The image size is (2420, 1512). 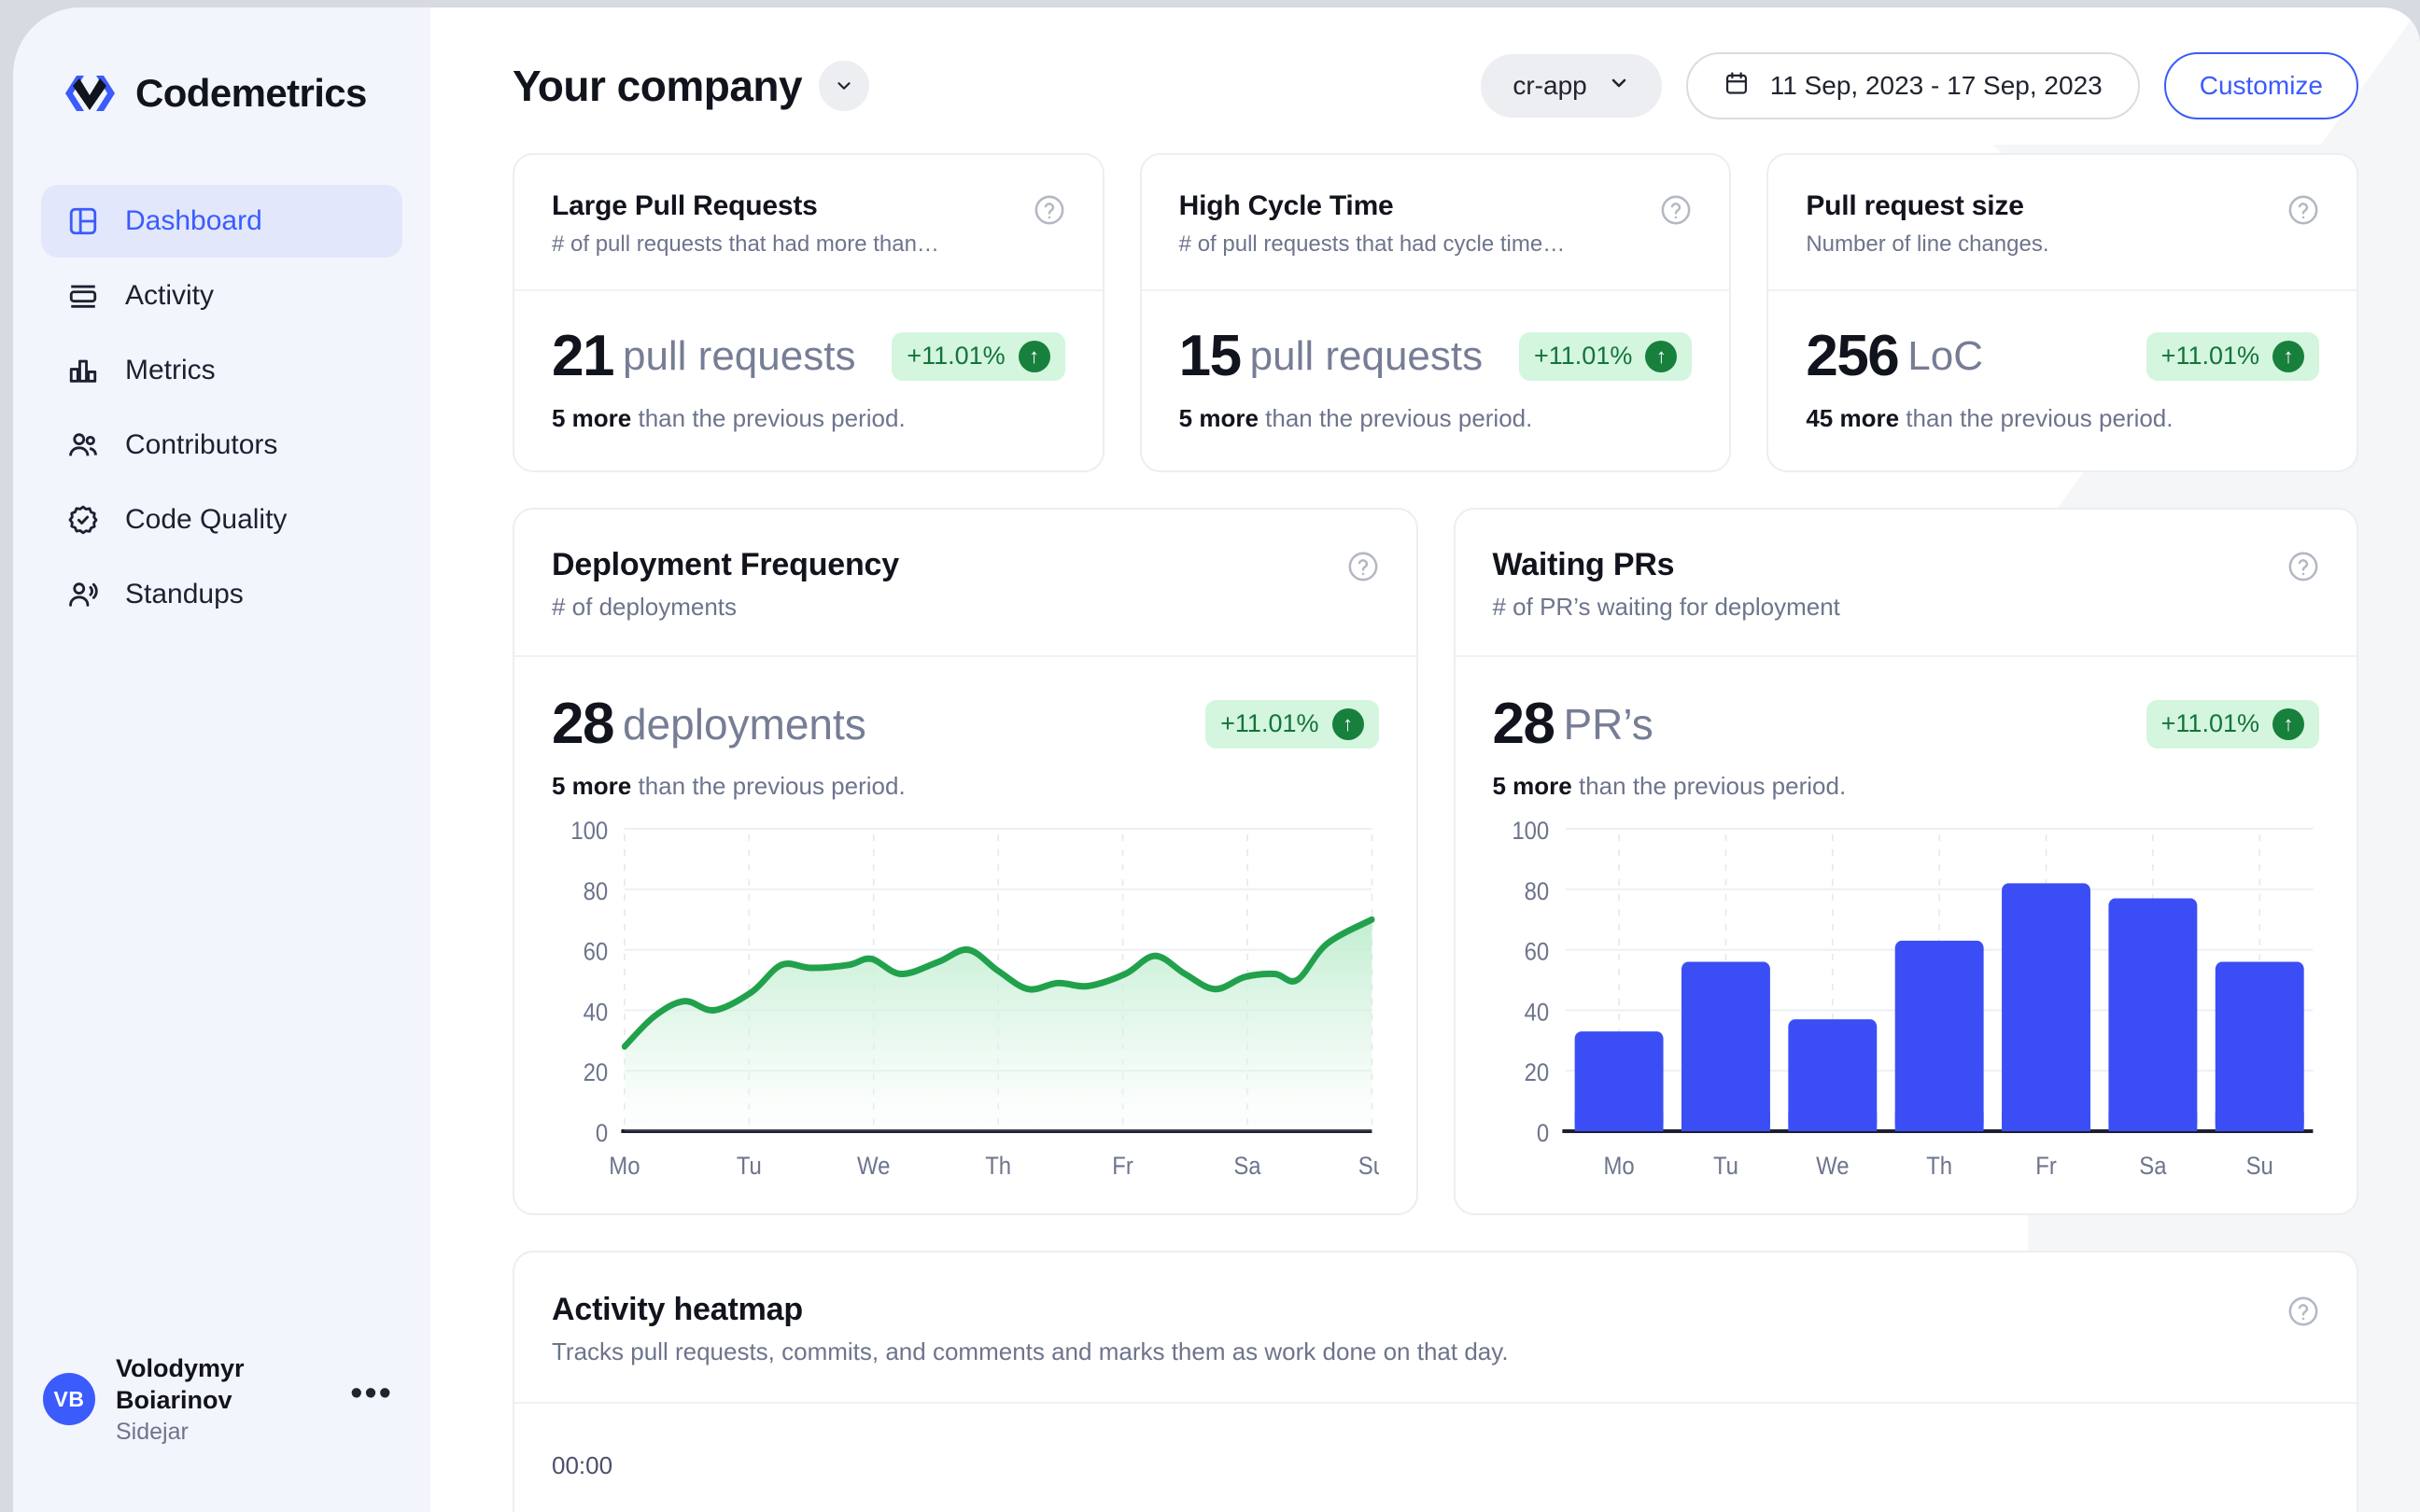 What do you see at coordinates (222, 295) in the screenshot?
I see `sidebar-item-activity: Activity` at bounding box center [222, 295].